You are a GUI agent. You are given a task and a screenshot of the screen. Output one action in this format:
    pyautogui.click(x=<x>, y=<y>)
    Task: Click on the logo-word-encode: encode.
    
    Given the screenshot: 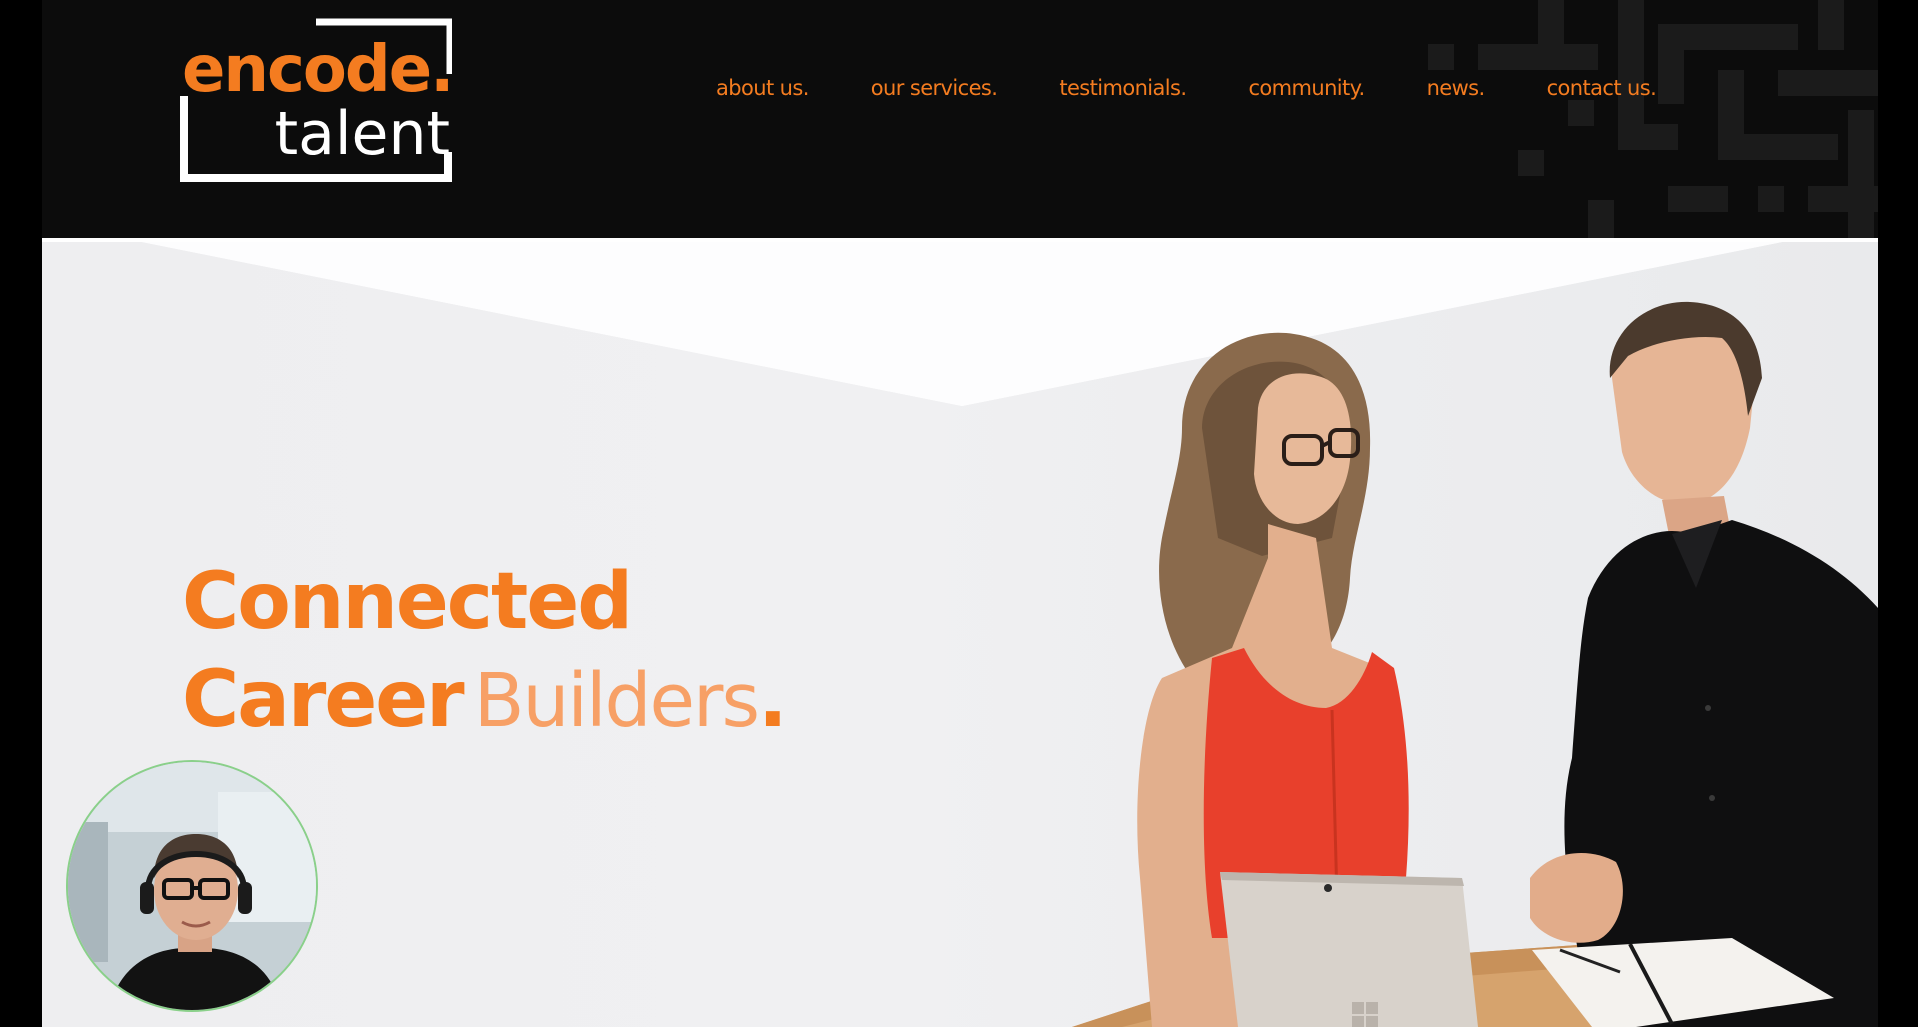 What is the action you would take?
    pyautogui.click(x=318, y=70)
    